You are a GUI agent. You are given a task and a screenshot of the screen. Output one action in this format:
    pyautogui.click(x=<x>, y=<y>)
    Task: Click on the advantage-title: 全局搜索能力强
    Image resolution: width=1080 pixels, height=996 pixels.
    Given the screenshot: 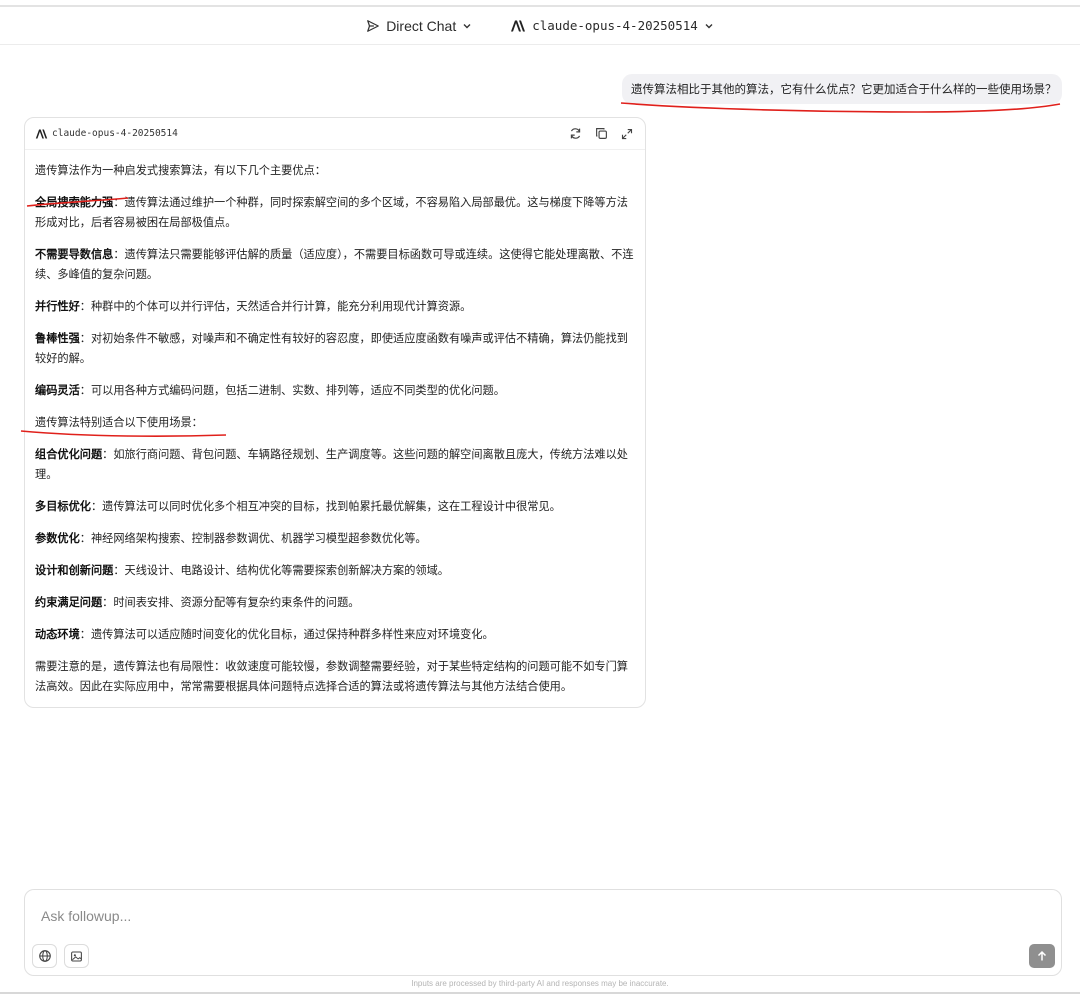 What is the action you would take?
    pyautogui.click(x=74, y=202)
    